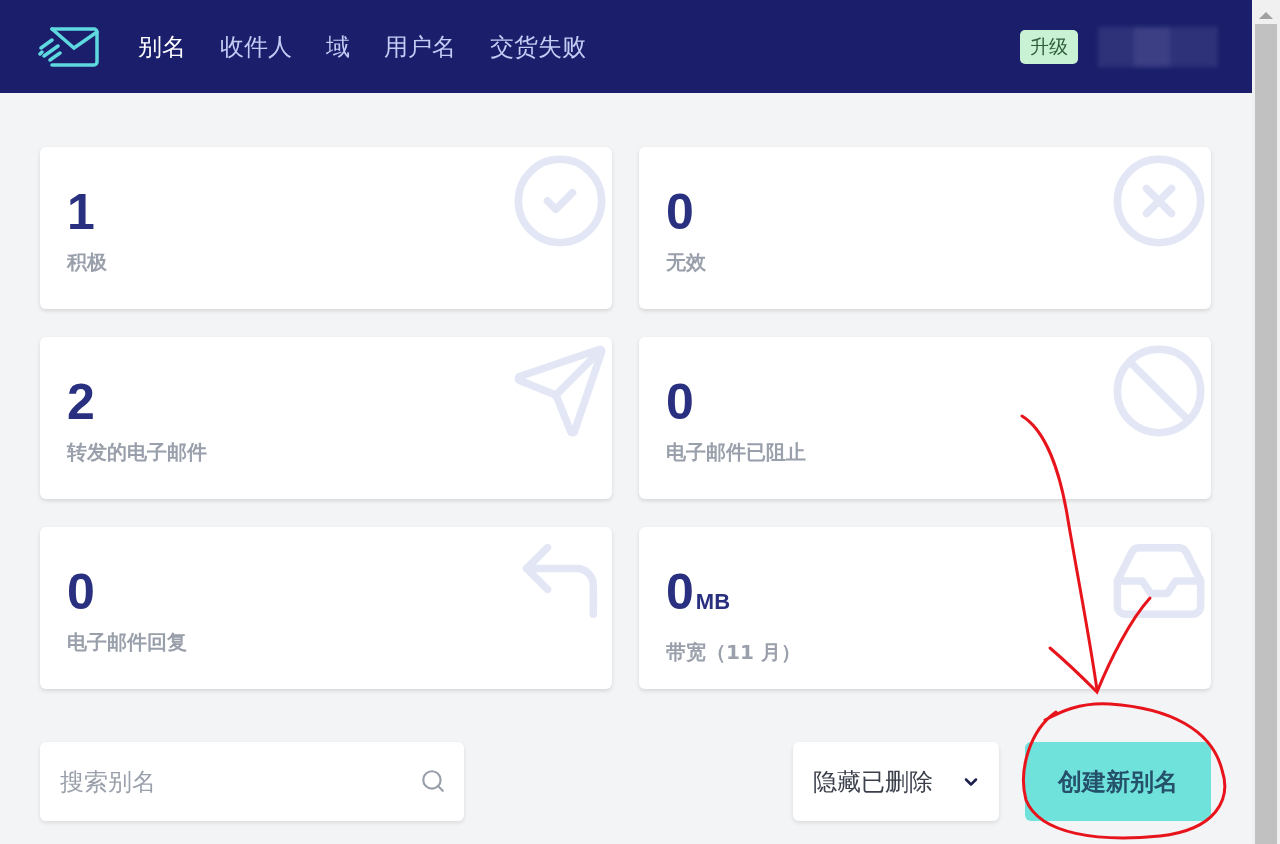 The image size is (1280, 844). Describe the element at coordinates (1118, 781) in the screenshot. I see `create-alias-button: 创建新别名` at that location.